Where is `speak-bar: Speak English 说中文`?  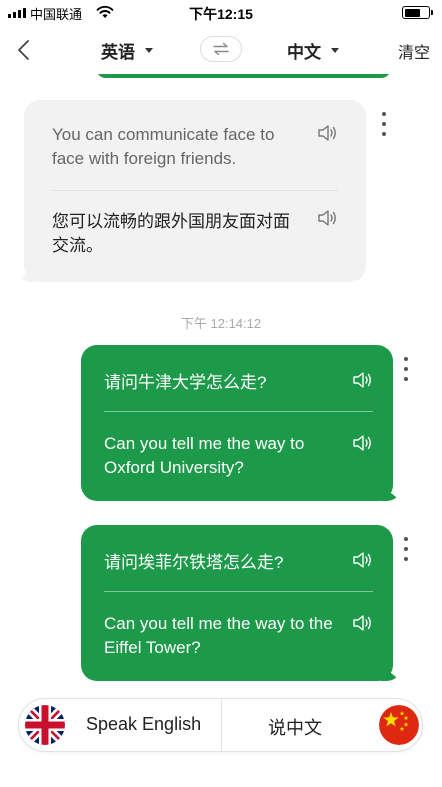 speak-bar: Speak English 说中文 is located at coordinates (220, 725).